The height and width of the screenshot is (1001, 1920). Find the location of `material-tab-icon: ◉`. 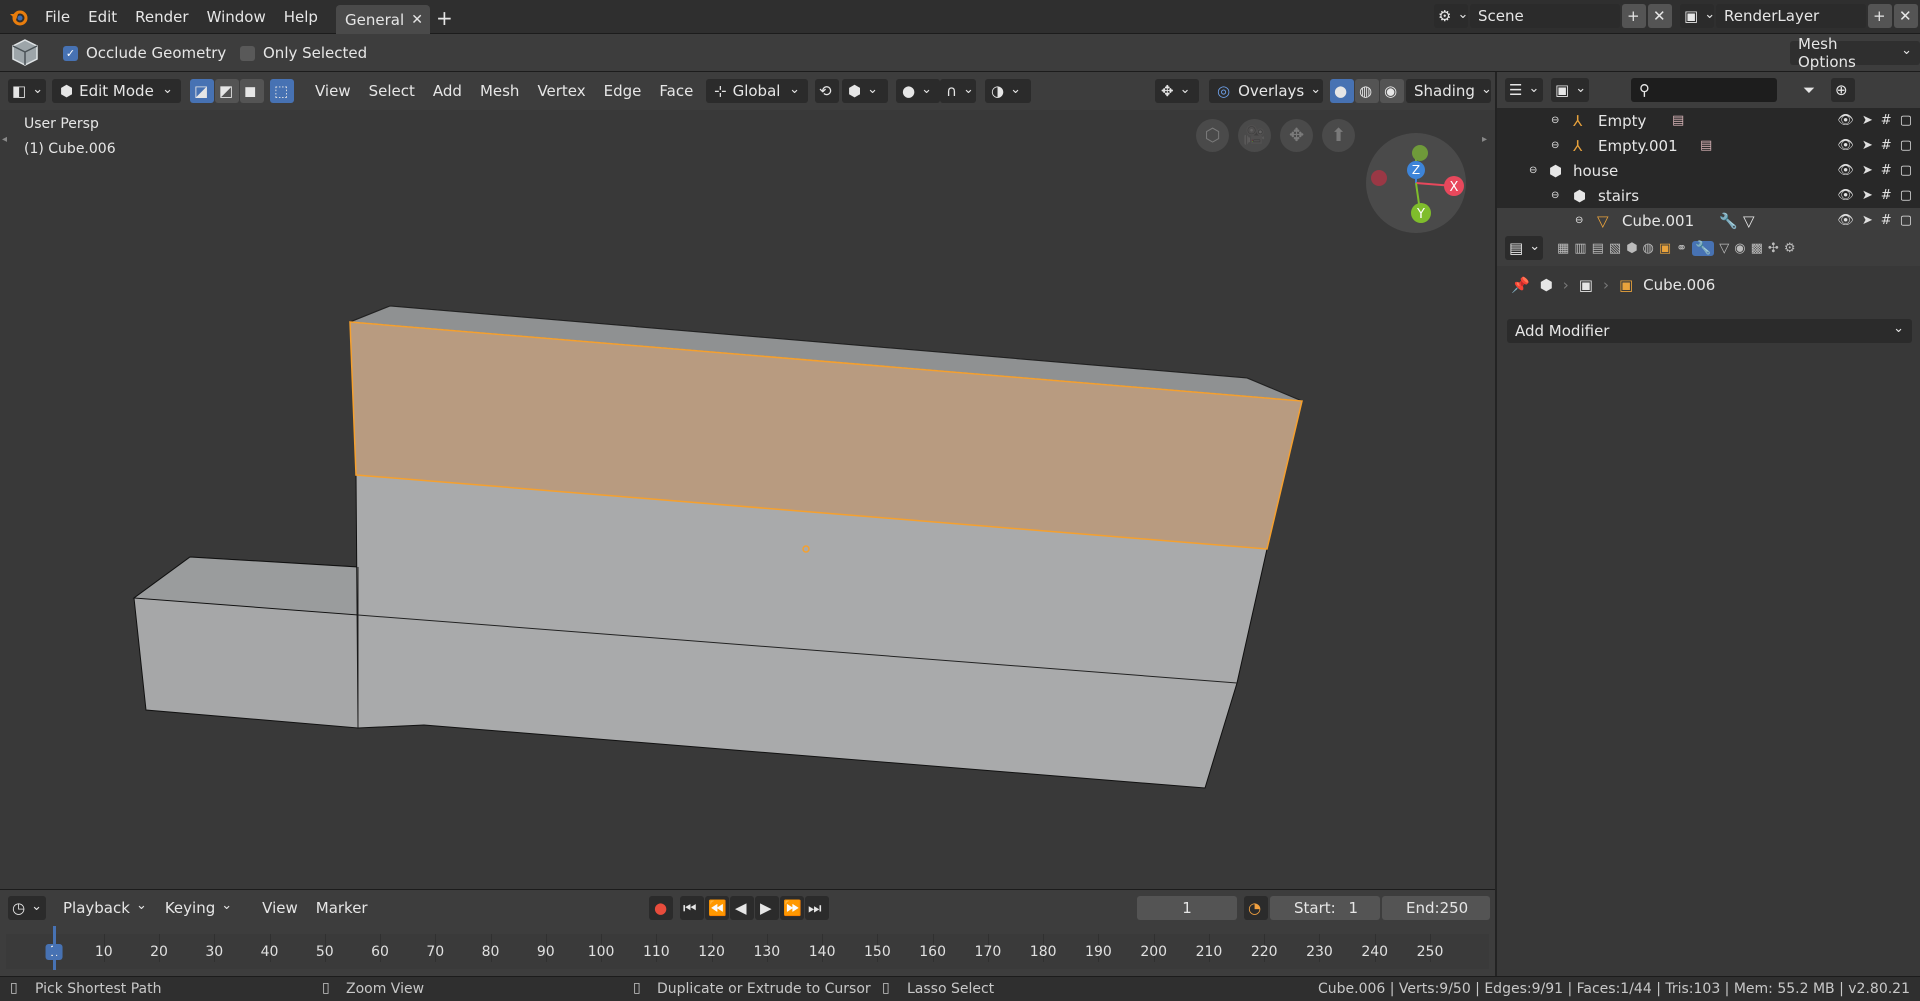

material-tab-icon: ◉ is located at coordinates (1739, 248).